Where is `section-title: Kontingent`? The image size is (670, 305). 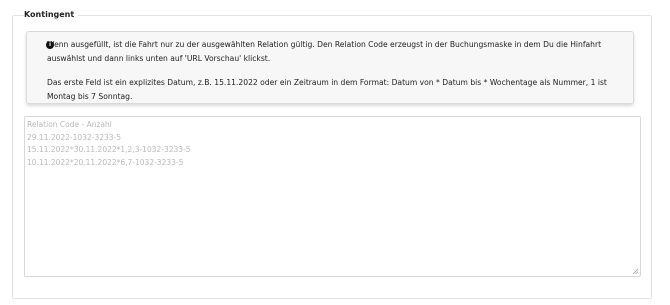 section-title: Kontingent is located at coordinates (51, 15).